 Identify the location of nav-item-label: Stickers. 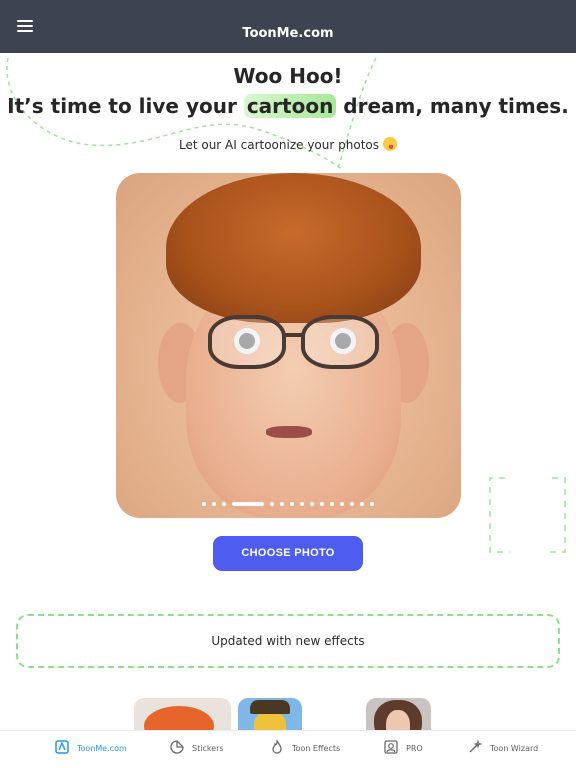
(208, 748).